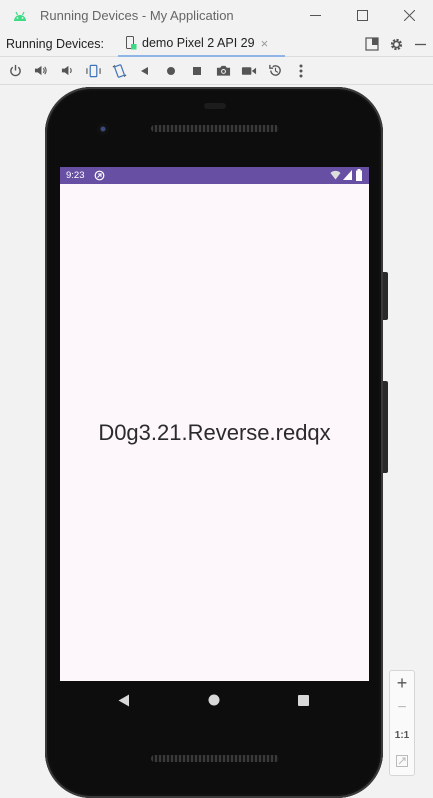 The image size is (433, 798). I want to click on power-icon, so click(15, 70).